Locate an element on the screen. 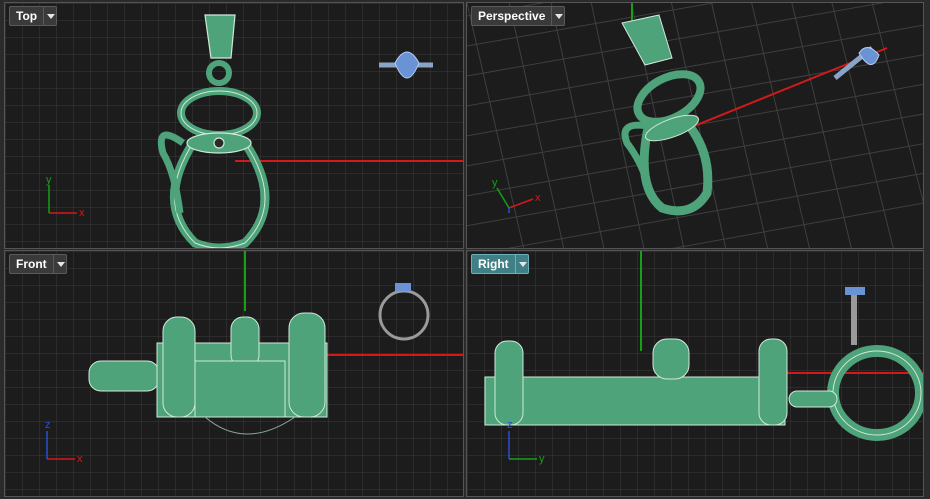  viewport-front-menu-arrow-icon is located at coordinates (59, 264).